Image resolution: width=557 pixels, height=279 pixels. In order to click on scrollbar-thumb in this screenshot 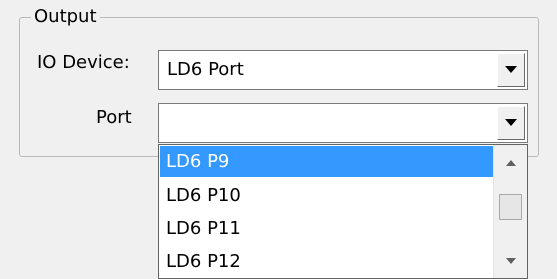, I will do `click(510, 207)`.